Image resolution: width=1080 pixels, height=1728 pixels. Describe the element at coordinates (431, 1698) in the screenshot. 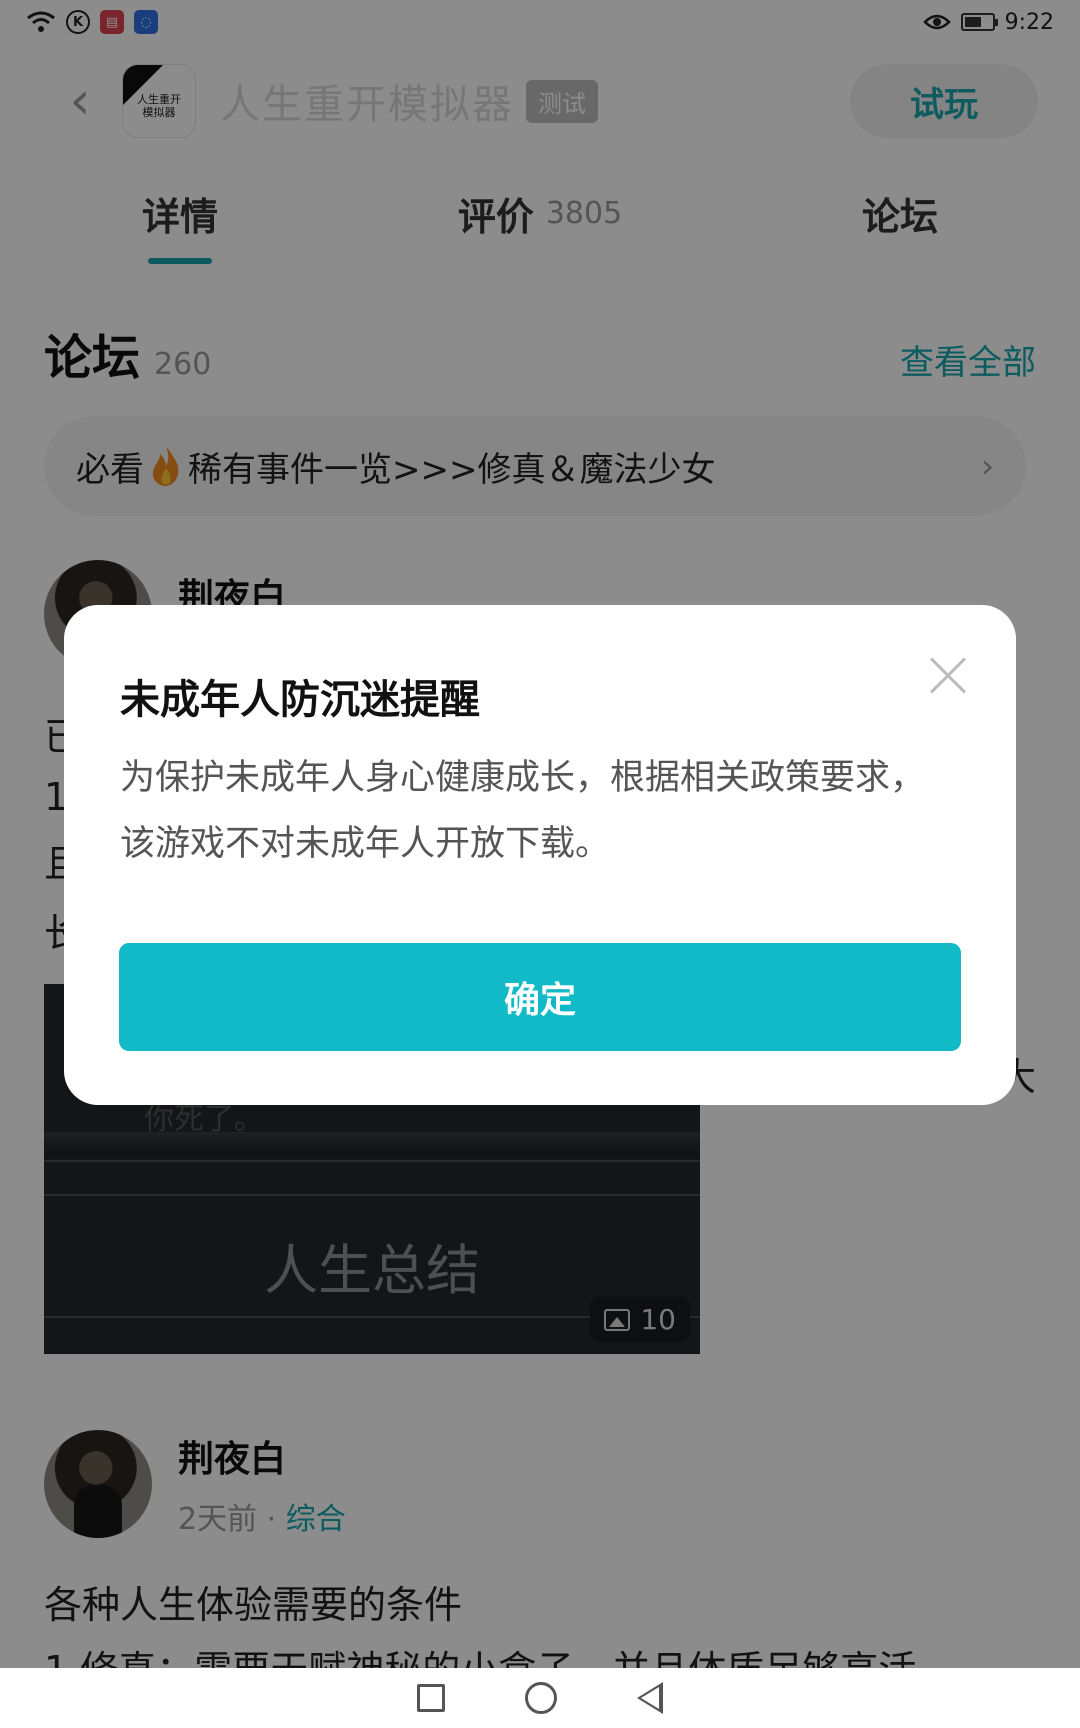

I see `recent-apps-icon` at that location.